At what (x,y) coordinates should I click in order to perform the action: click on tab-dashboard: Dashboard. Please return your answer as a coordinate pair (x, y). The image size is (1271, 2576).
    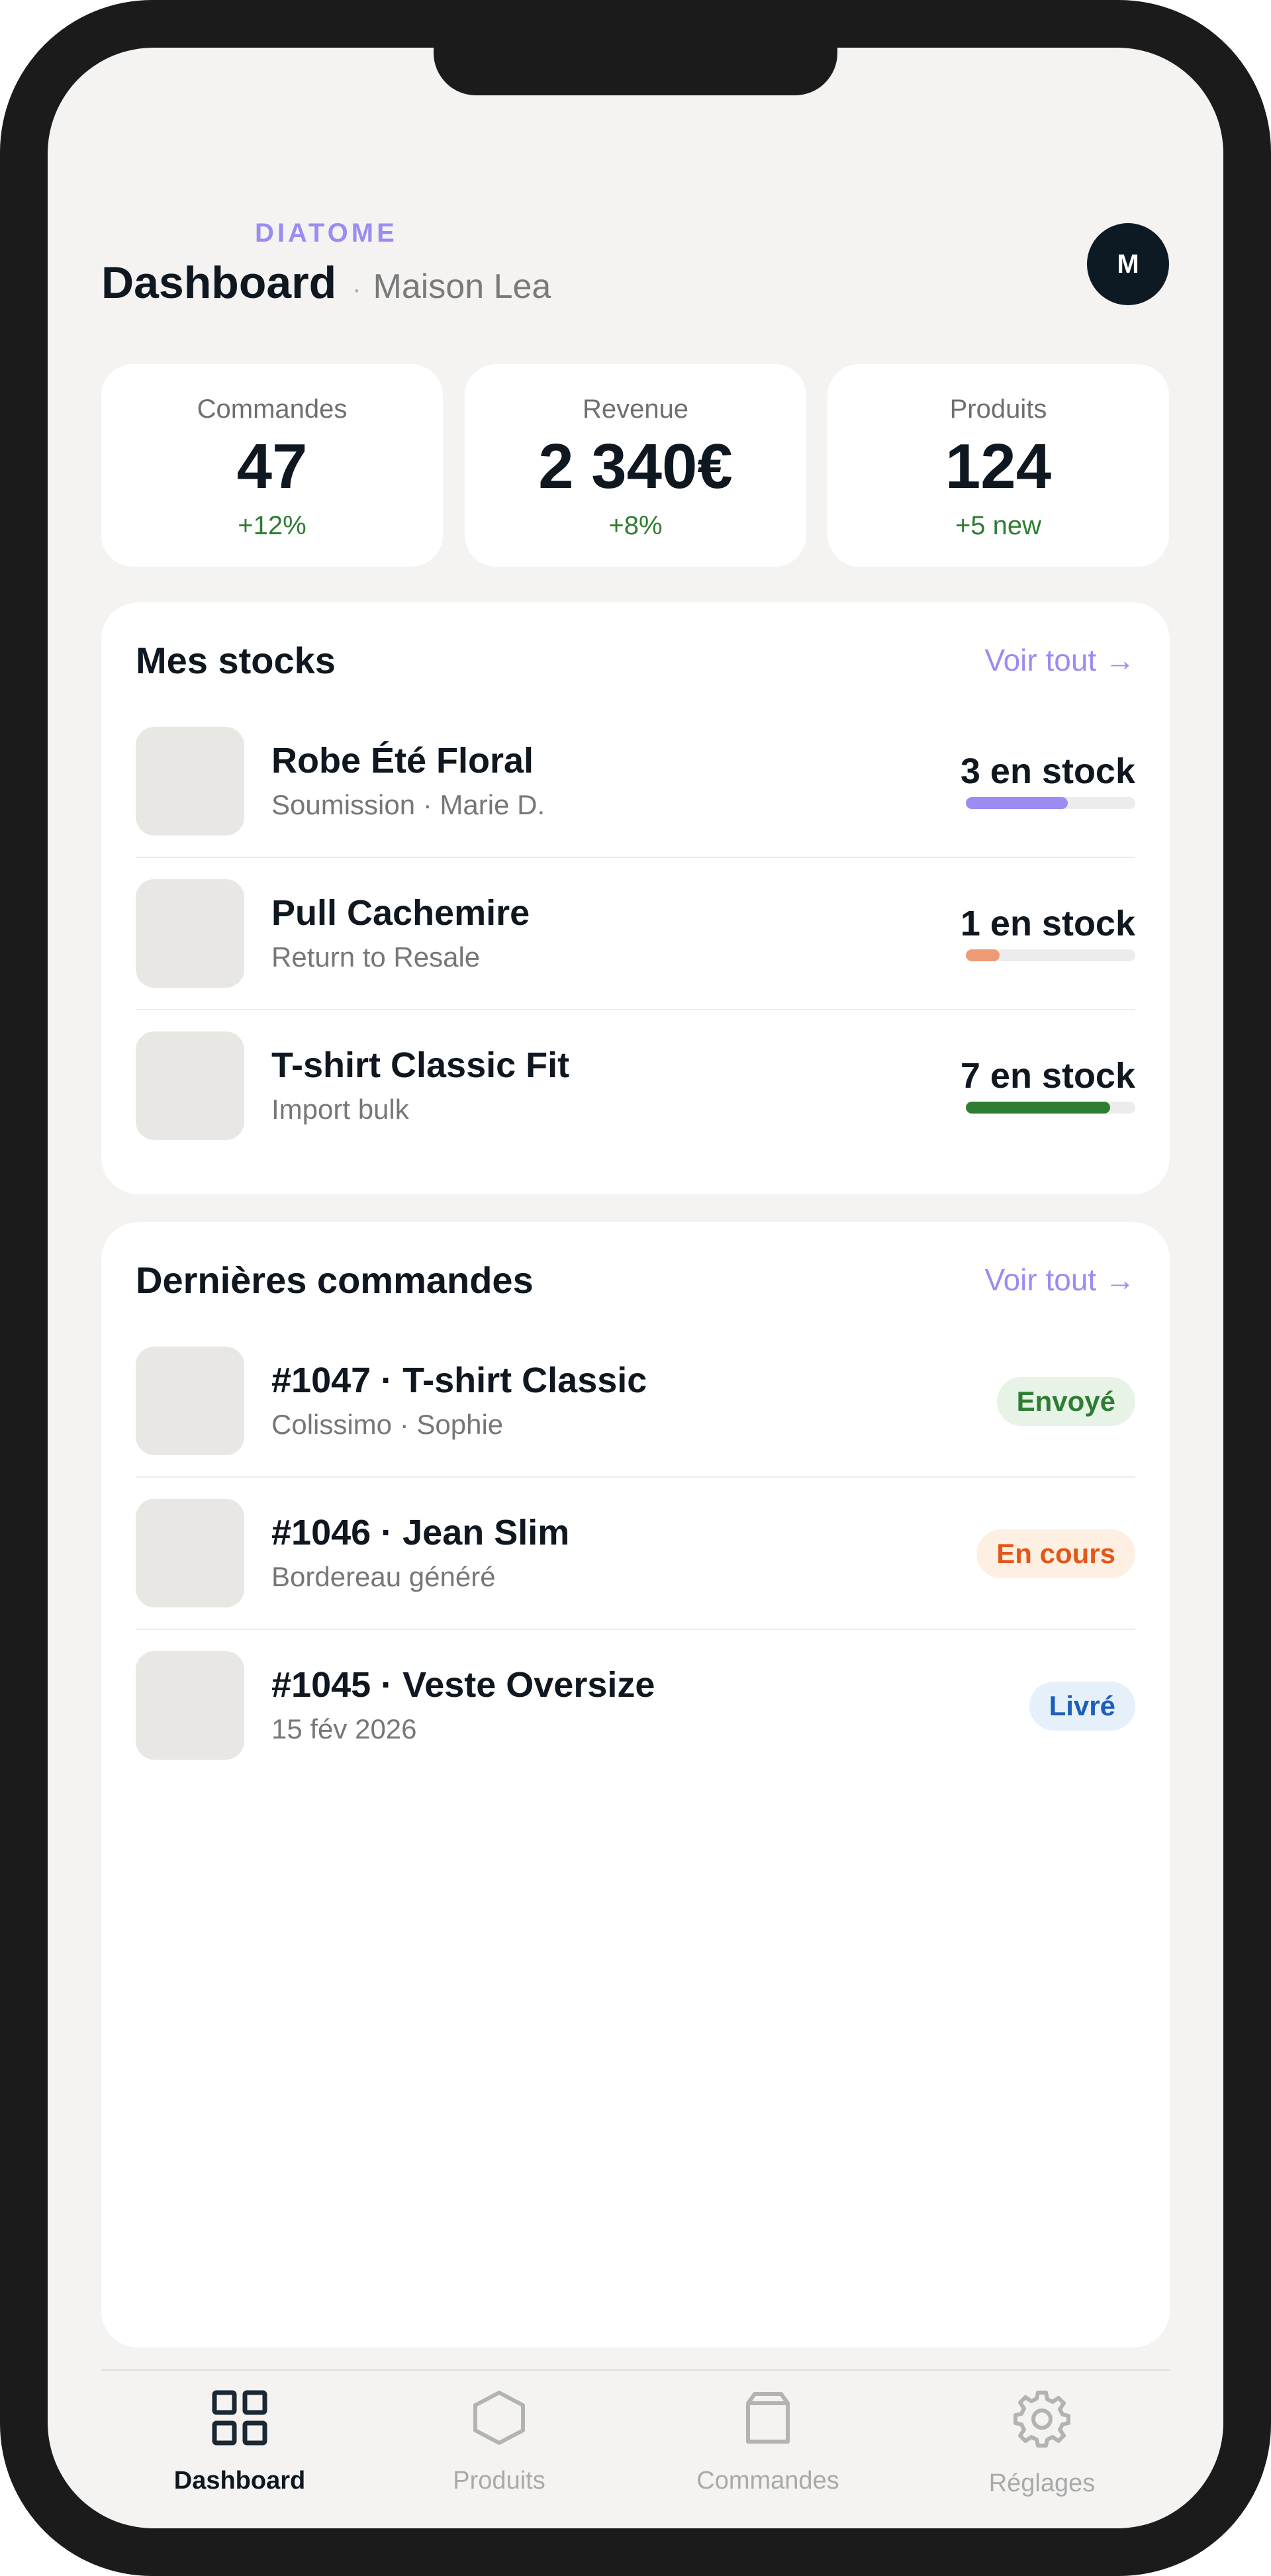
    Looking at the image, I should click on (240, 2442).